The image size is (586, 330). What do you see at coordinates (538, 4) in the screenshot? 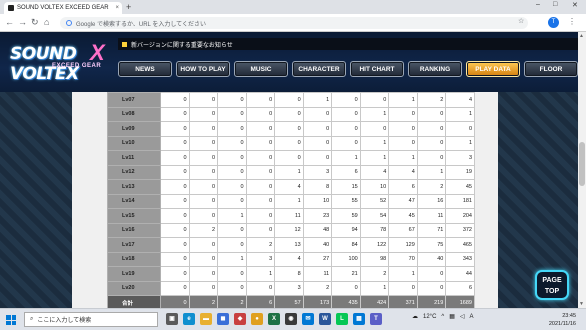
I see `minimize-button: –` at bounding box center [538, 4].